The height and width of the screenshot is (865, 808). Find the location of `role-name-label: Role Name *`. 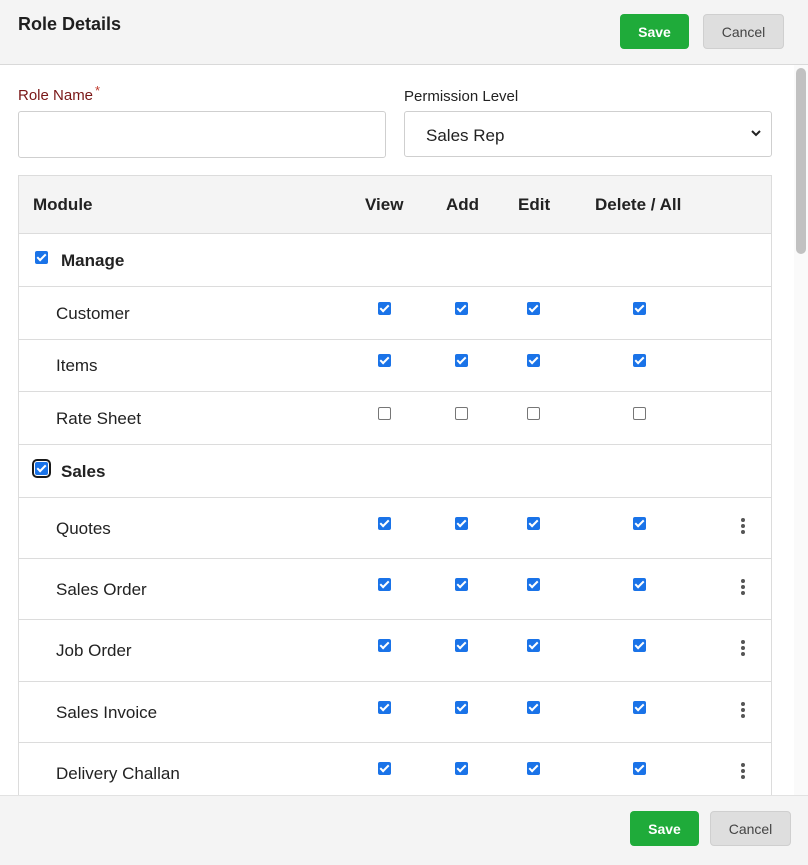

role-name-label: Role Name * is located at coordinates (59, 93).